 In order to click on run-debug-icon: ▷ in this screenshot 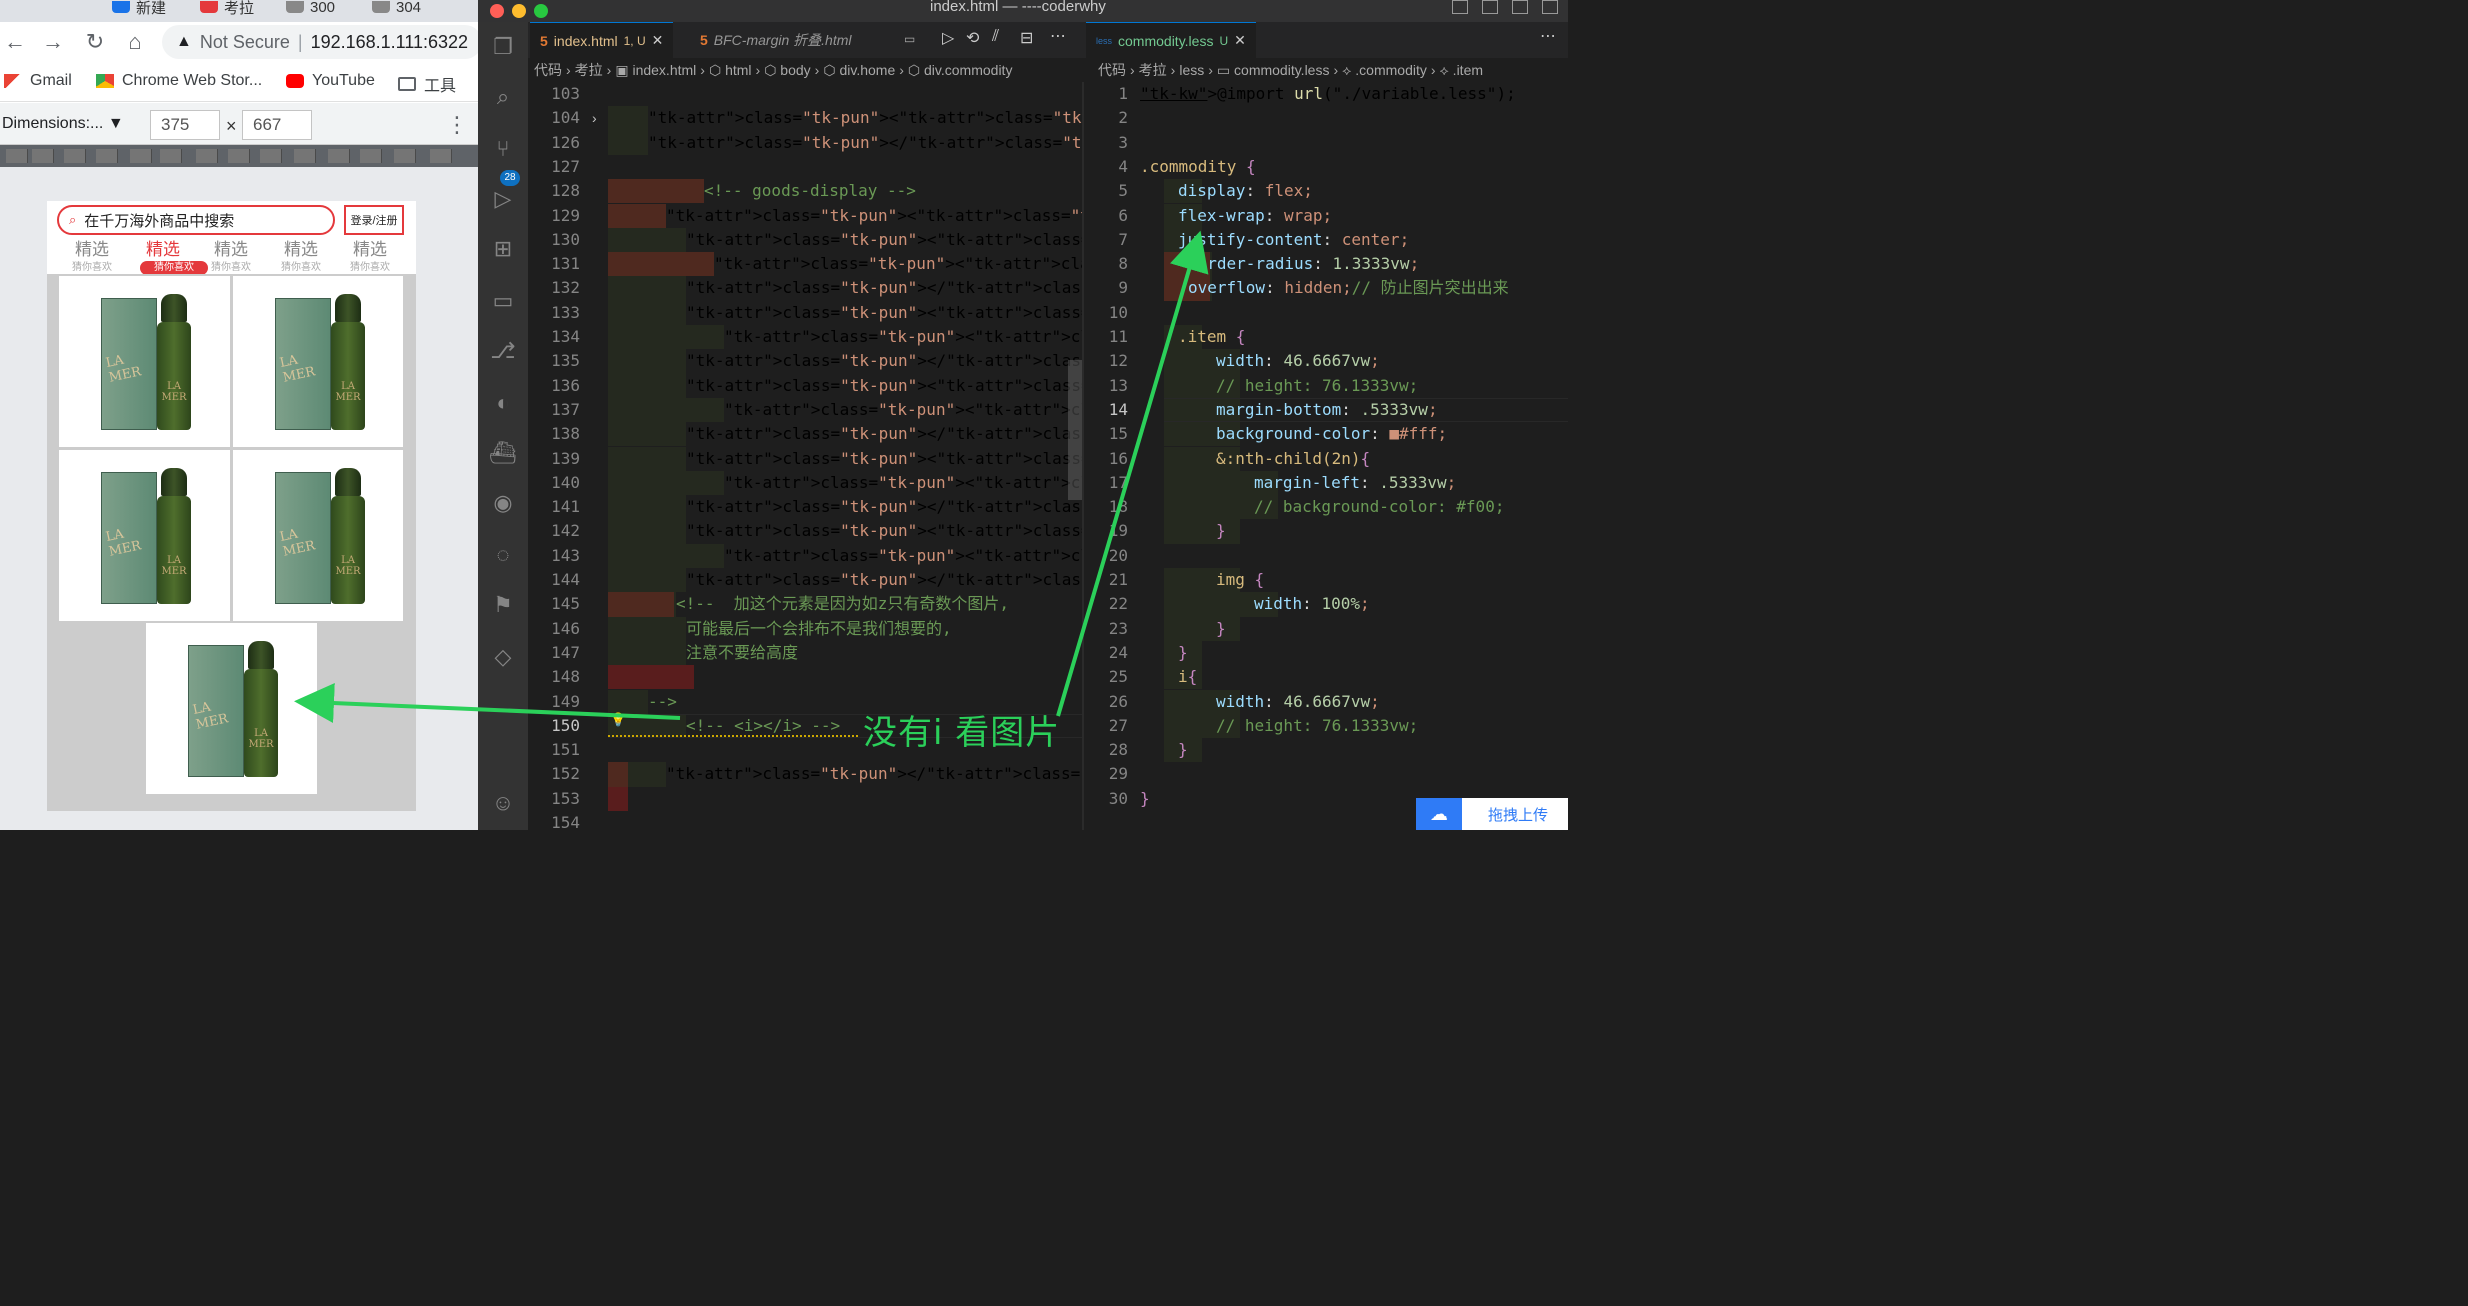, I will do `click(503, 199)`.